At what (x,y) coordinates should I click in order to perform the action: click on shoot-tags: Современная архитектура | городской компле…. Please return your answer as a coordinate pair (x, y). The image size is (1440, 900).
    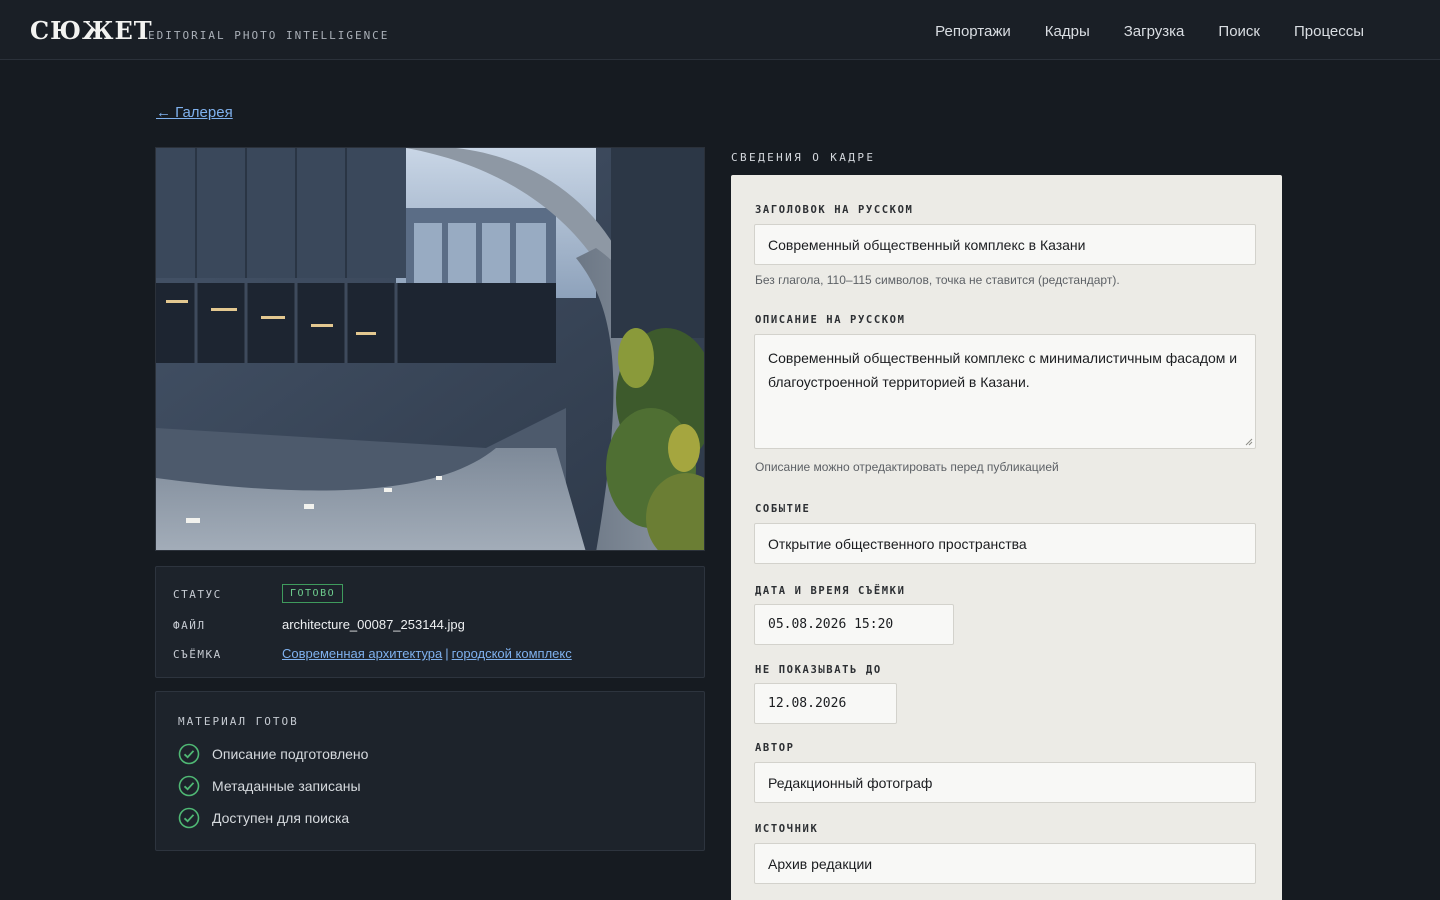
    Looking at the image, I should click on (427, 653).